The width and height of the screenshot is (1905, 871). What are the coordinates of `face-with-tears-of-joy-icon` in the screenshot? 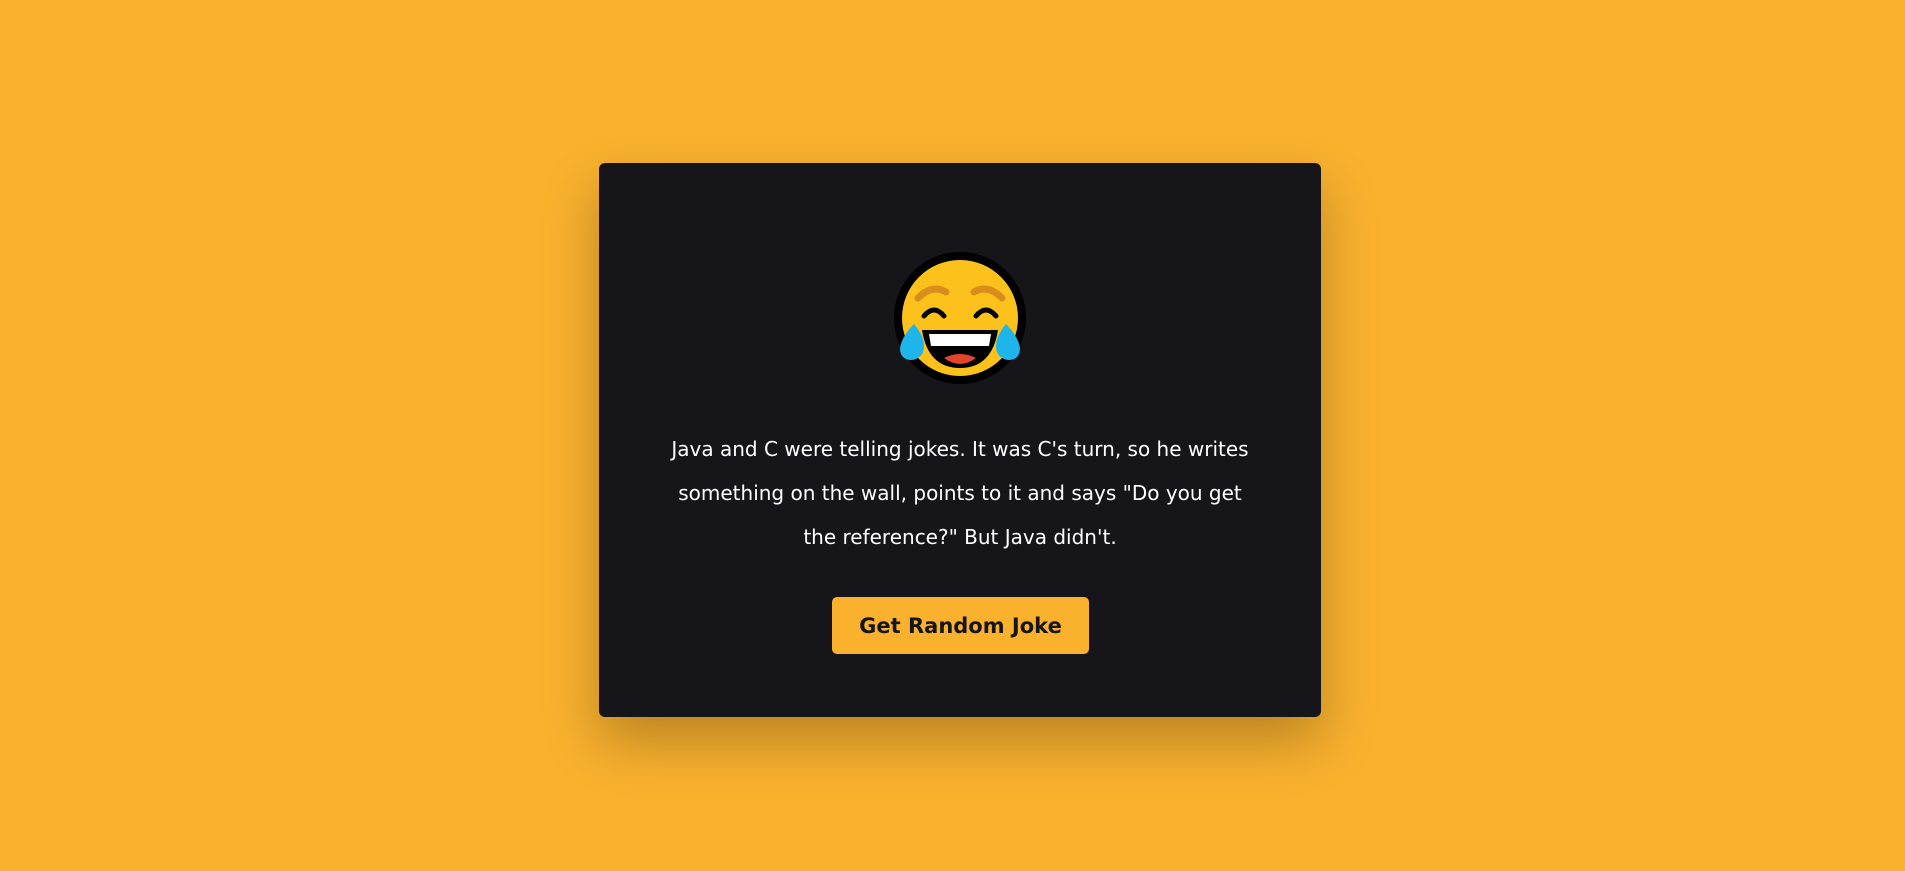 It's located at (960, 318).